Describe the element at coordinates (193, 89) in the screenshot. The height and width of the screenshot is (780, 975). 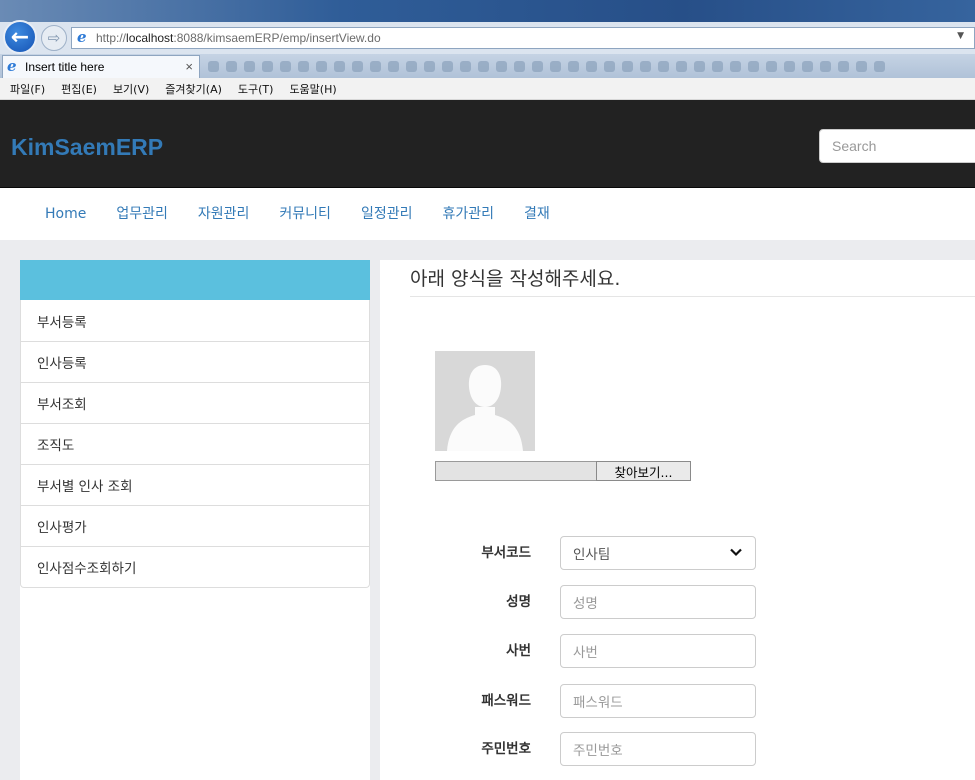
I see `menu-favorites: 즐겨찾기(A)` at that location.